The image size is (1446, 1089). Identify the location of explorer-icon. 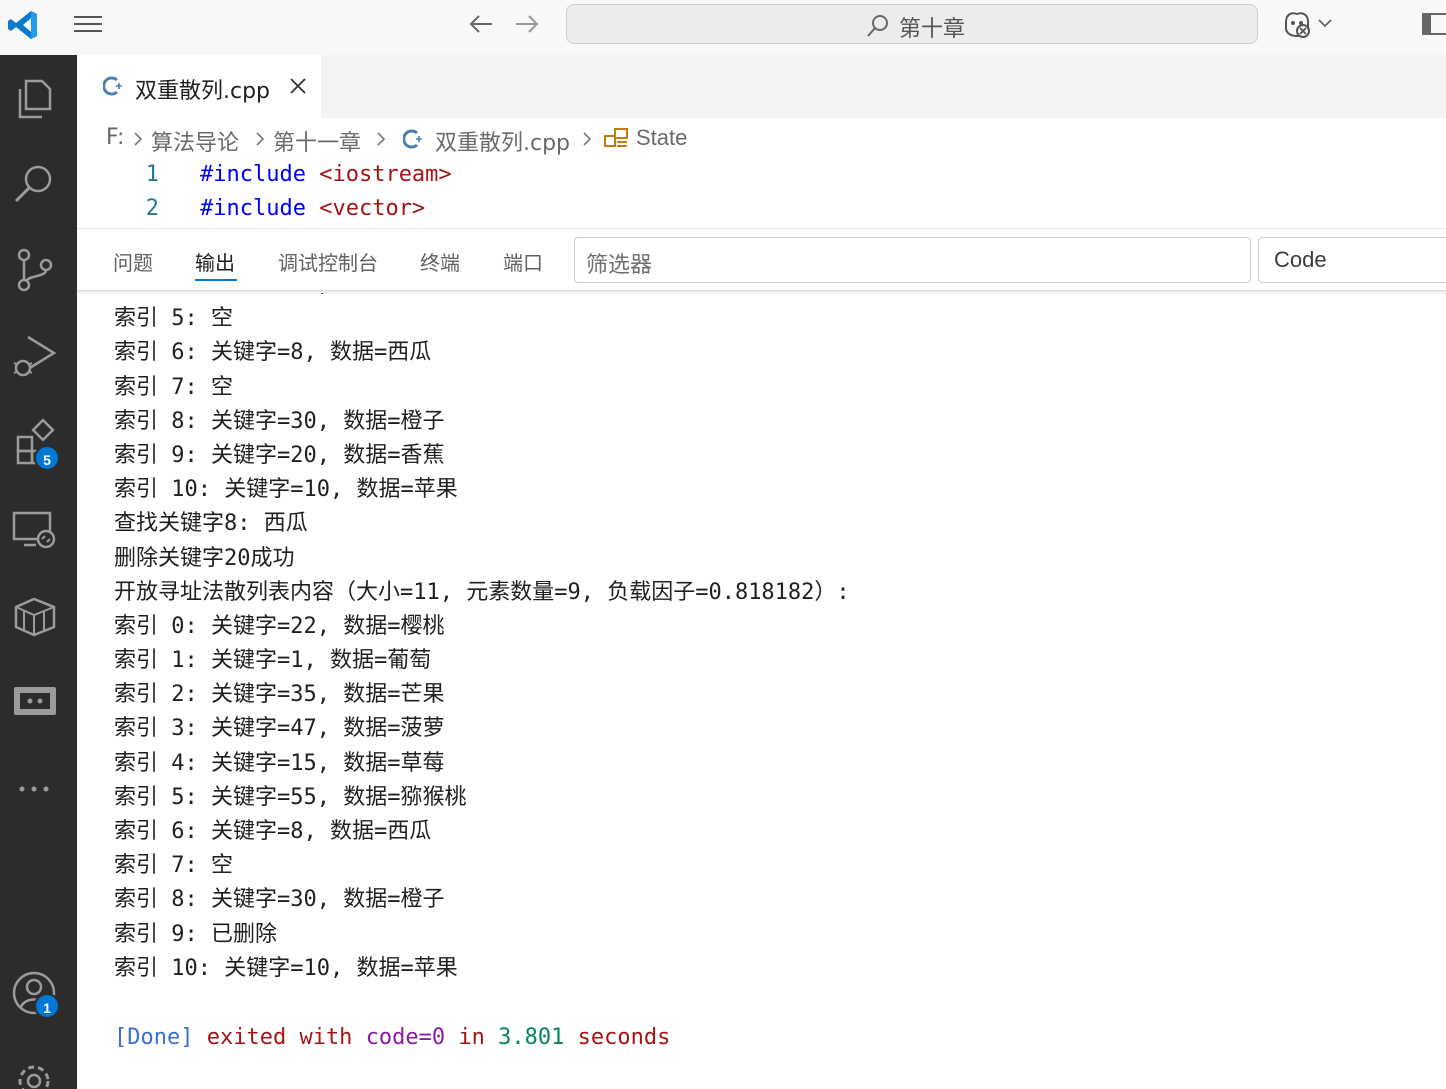
(35, 98).